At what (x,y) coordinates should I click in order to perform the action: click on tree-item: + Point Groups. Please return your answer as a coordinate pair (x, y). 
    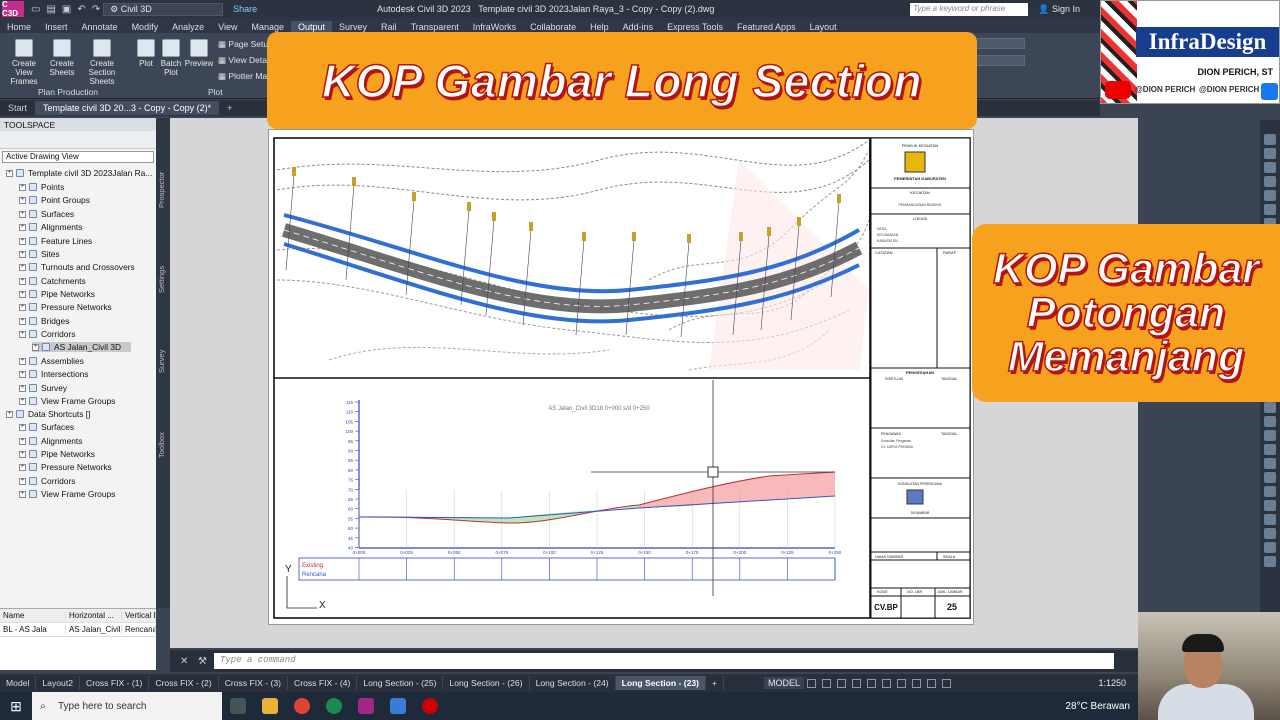
    Looking at the image, I should click on (54, 200).